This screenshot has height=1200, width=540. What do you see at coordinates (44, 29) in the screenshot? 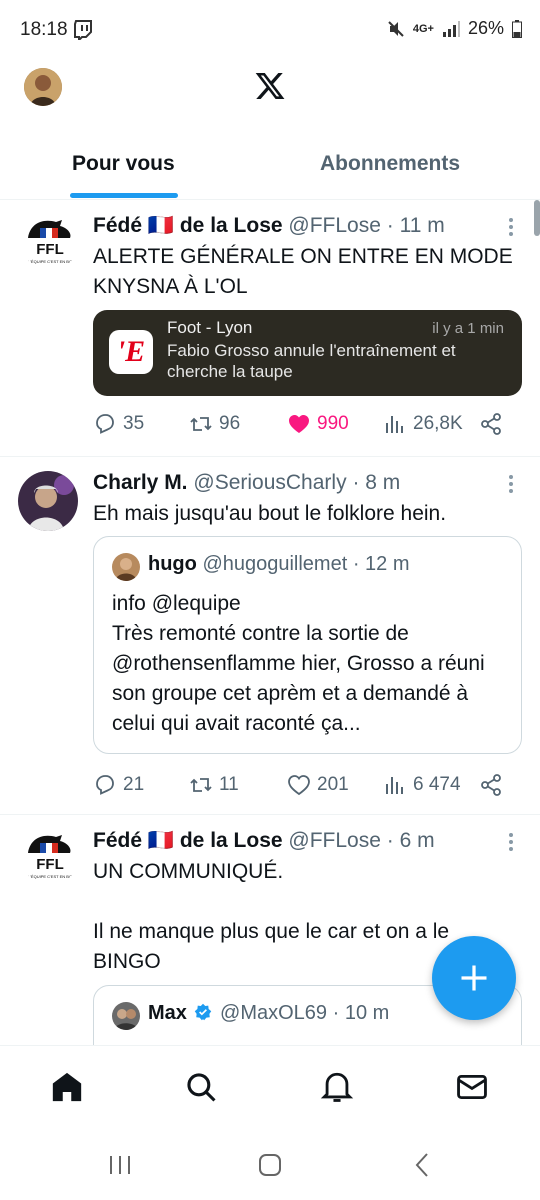
I see `status-time: 18:18` at bounding box center [44, 29].